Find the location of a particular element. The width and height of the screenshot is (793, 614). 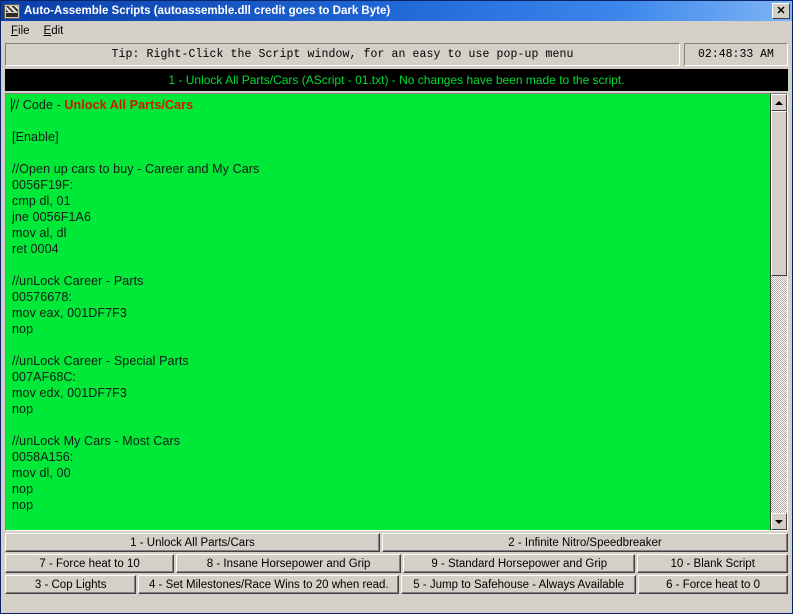

script-button: 1 - Unlock All Parts/Cars is located at coordinates (192, 542).